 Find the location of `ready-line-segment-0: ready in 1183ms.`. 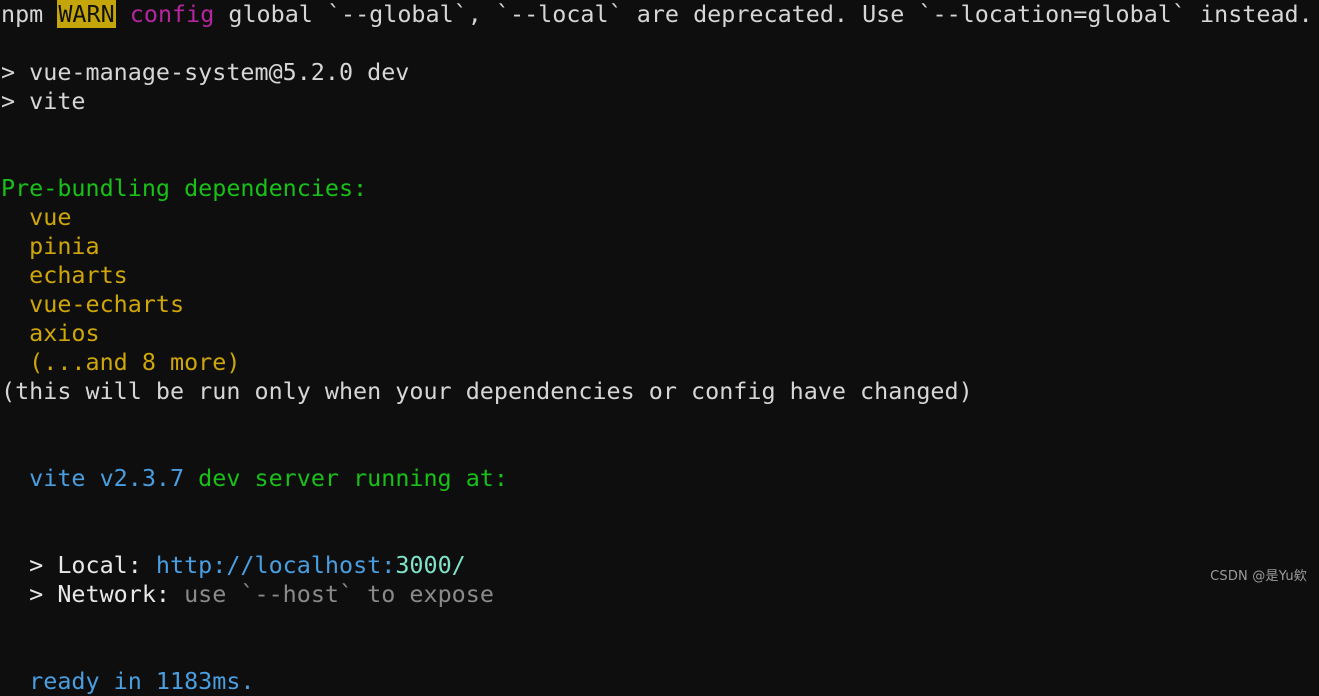

ready-line-segment-0: ready in 1183ms. is located at coordinates (128, 681).